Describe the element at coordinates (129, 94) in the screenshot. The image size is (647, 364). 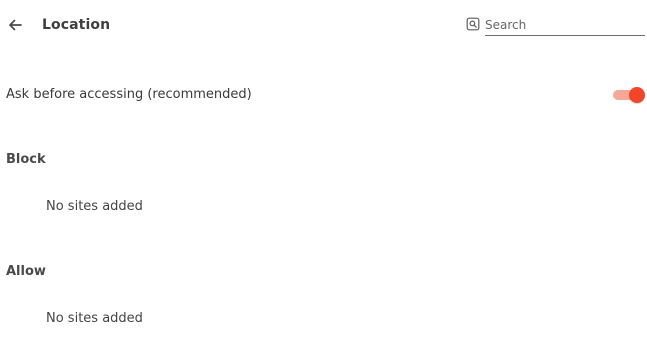
I see `ask-before-accessing-label: Ask before accessing (recommended)` at that location.